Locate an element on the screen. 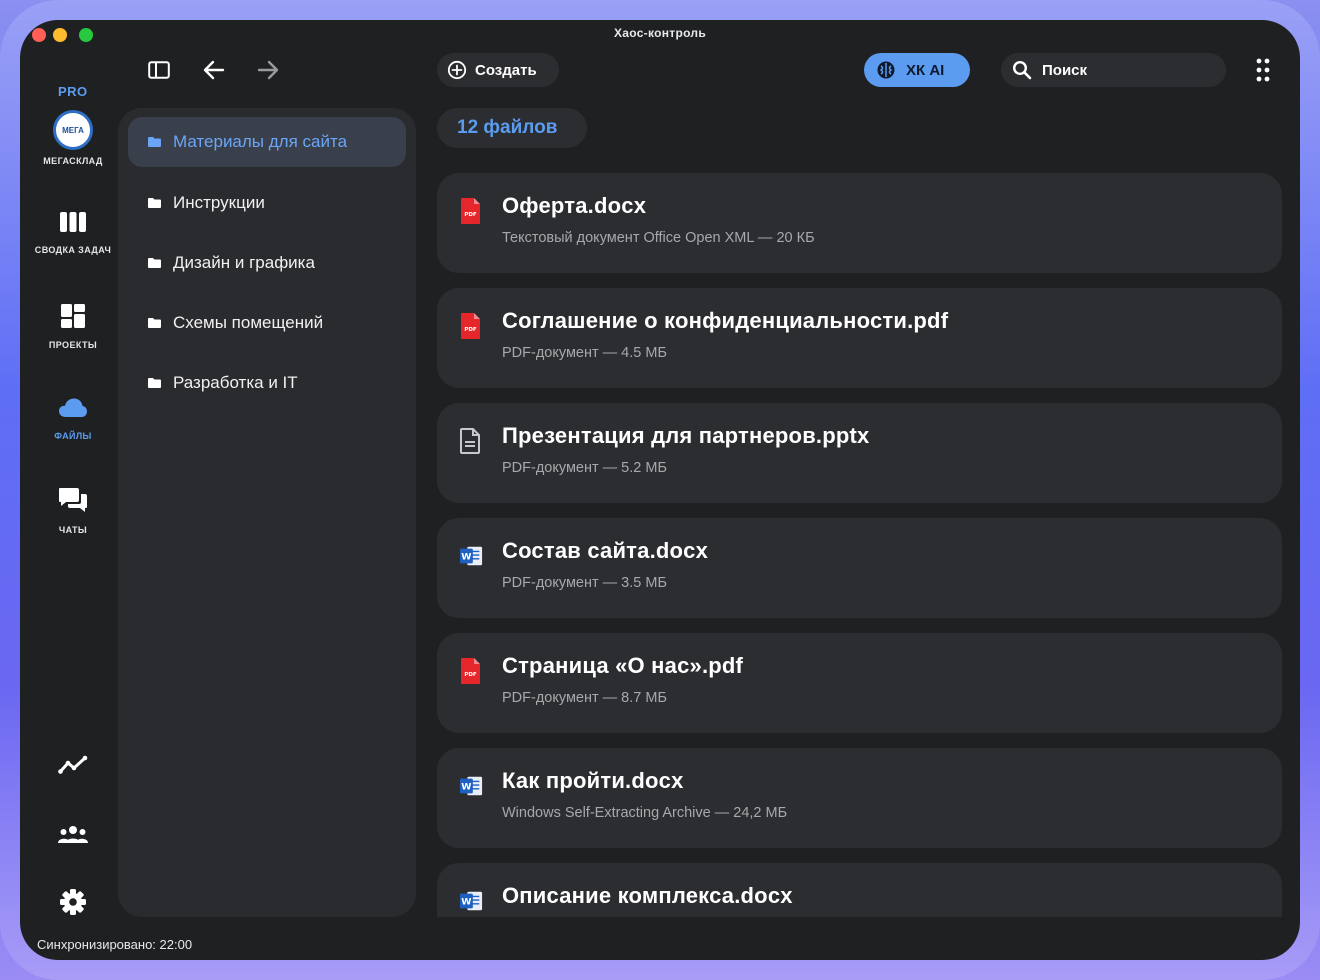 Image resolution: width=1320 pixels, height=980 pixels. rail-item-projects: ПРОЕКТЫ is located at coordinates (73, 326).